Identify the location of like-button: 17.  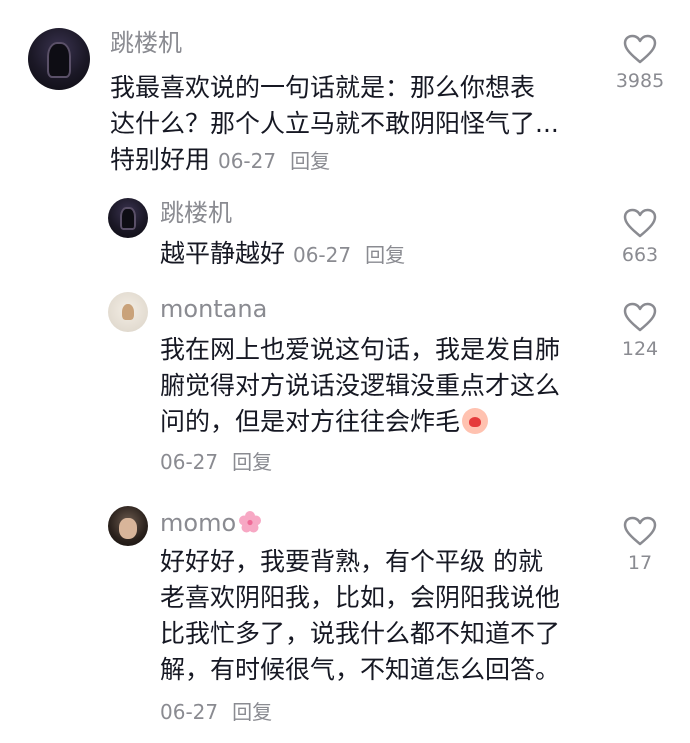
(640, 545).